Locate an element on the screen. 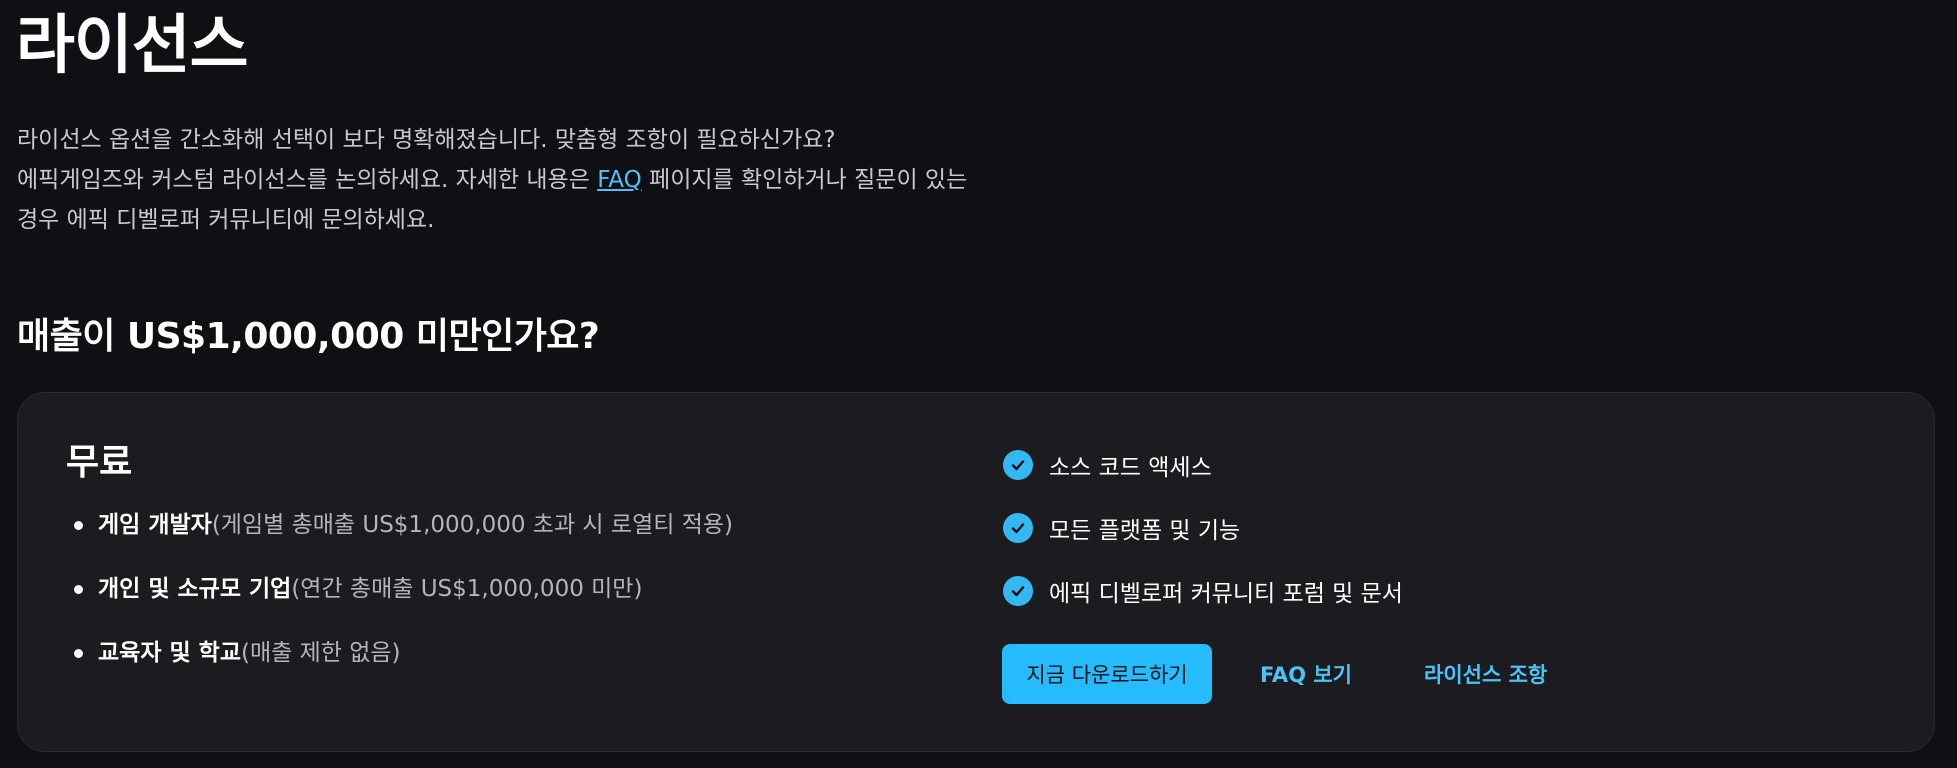  audience-note: (연간 총매출 US$1,000,000 미만) is located at coordinates (467, 589).